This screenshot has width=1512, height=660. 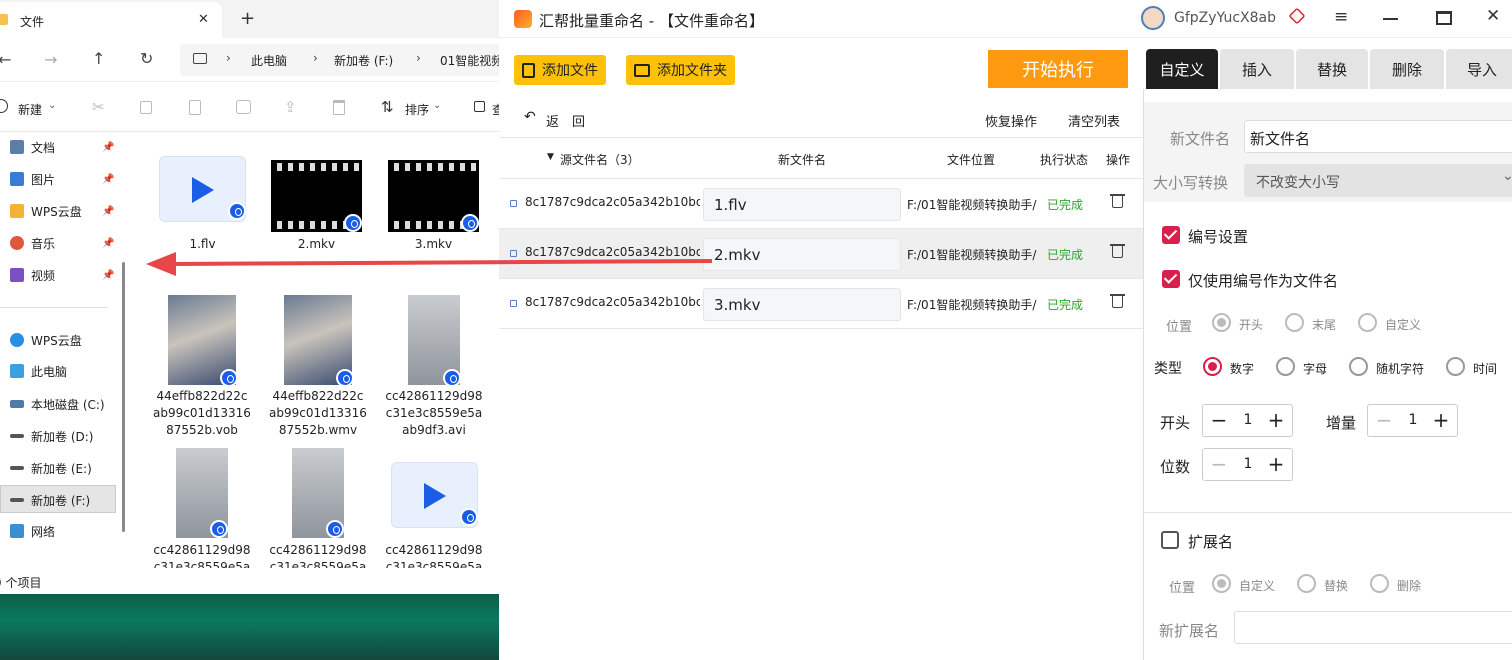 I want to click on drag-arrow-line, so click(x=441, y=262).